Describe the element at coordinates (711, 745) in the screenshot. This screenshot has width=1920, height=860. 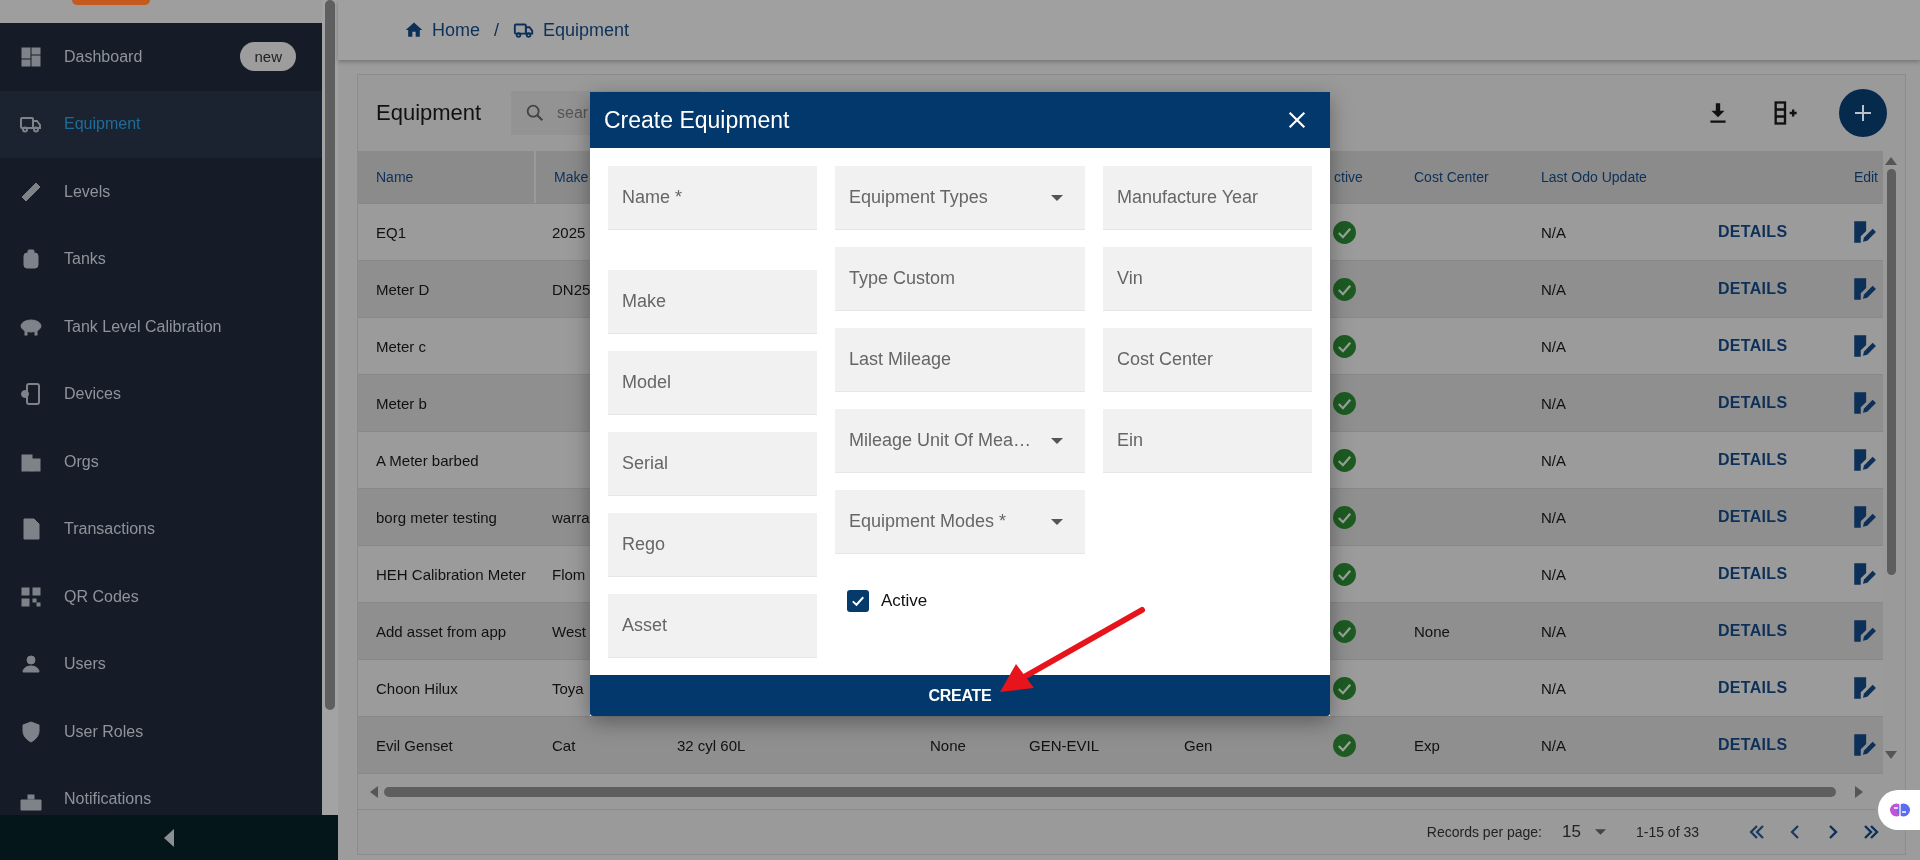
I see `table-cell: 32 cyl 60L` at that location.